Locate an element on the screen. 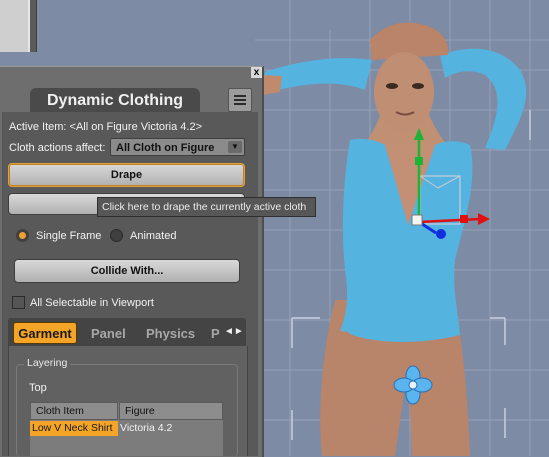 The image size is (549, 457). tab-nav-icon: ◄► is located at coordinates (234, 331).